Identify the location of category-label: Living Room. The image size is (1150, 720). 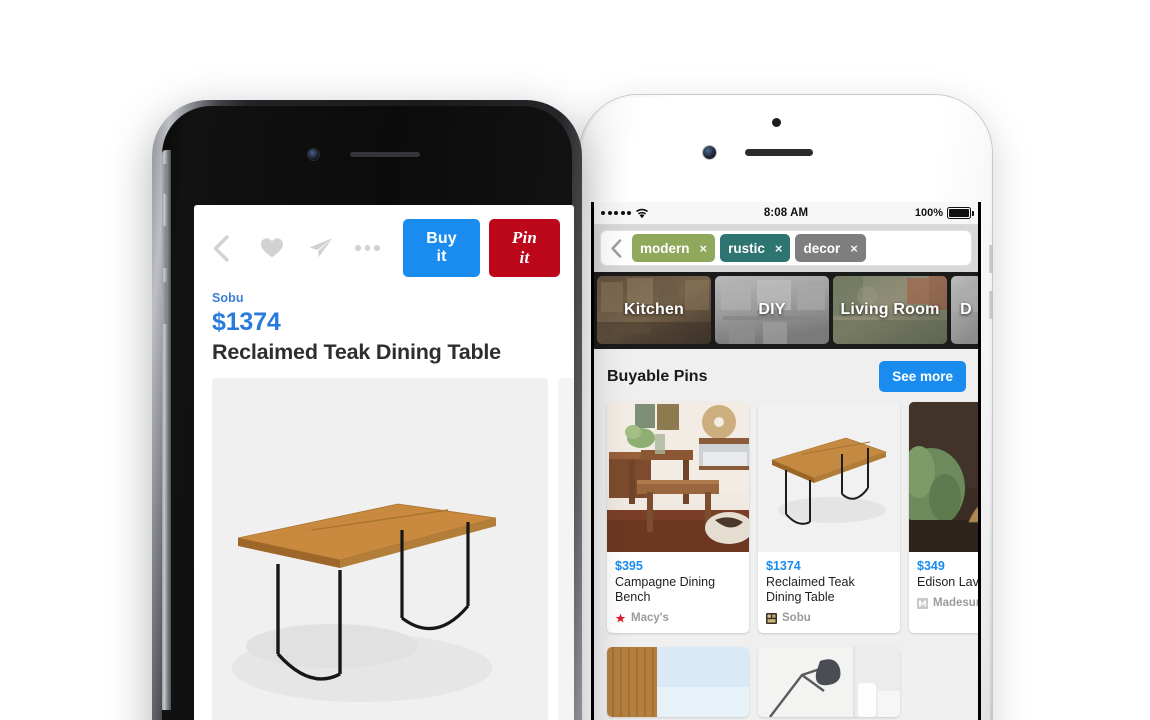
(890, 309).